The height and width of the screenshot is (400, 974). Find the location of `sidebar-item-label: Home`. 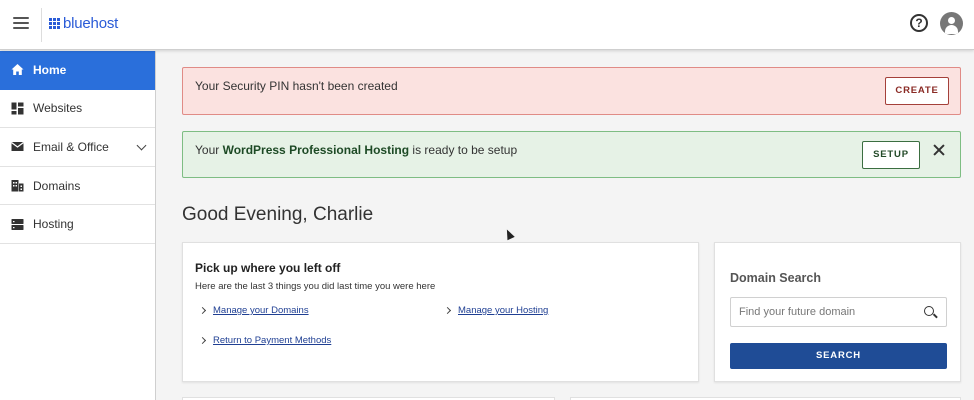

sidebar-item-label: Home is located at coordinates (50, 69).